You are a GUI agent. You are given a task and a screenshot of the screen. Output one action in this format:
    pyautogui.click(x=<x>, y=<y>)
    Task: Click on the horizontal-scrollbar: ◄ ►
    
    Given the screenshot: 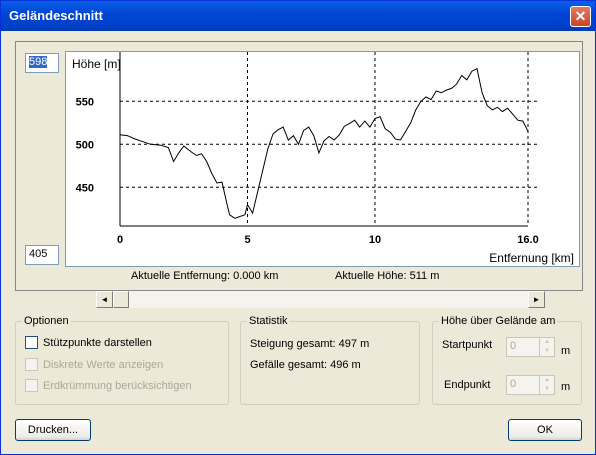 What is the action you would take?
    pyautogui.click(x=320, y=299)
    